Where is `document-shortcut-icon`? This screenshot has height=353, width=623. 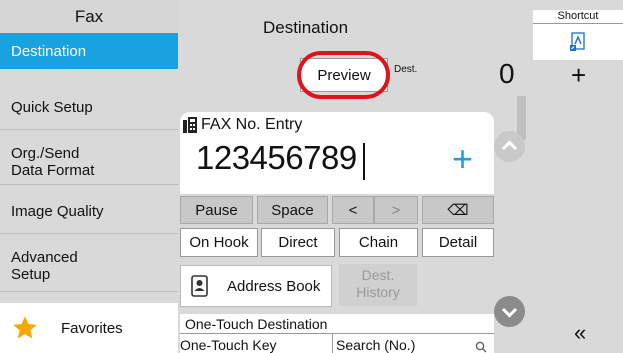
document-shortcut-icon is located at coordinates (577, 41).